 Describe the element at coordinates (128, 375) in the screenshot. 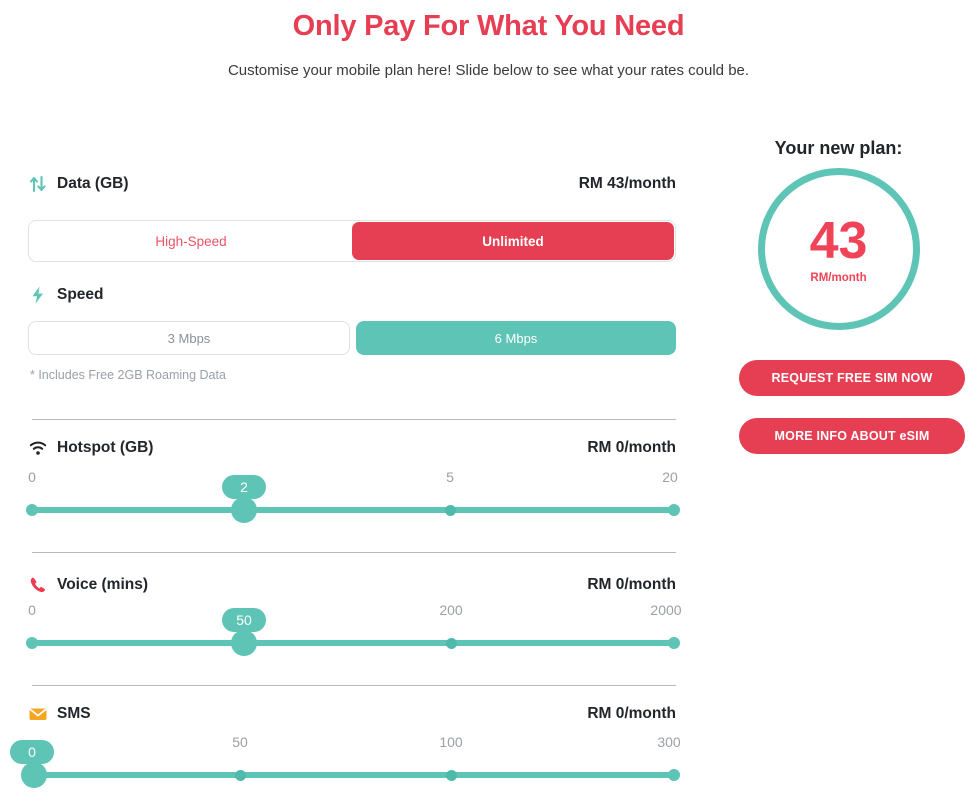

I see `roaming-note: * Includes Free 2GB Roaming Data` at that location.